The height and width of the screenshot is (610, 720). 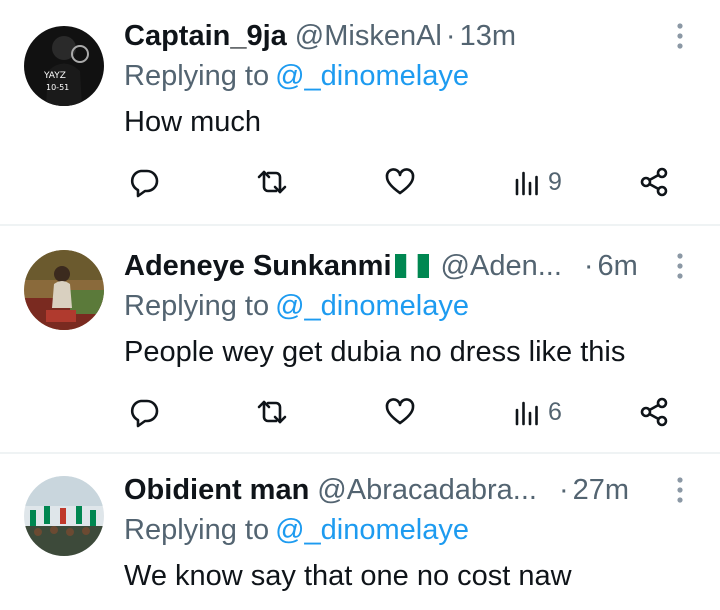 I want to click on tweet-text: How much, so click(x=192, y=122).